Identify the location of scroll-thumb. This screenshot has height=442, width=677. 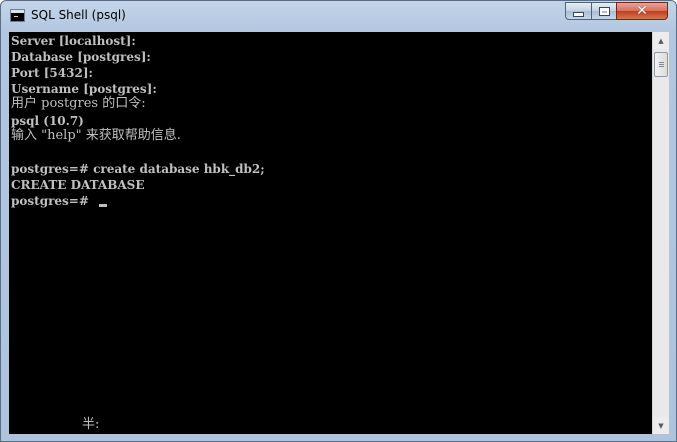
(661, 64).